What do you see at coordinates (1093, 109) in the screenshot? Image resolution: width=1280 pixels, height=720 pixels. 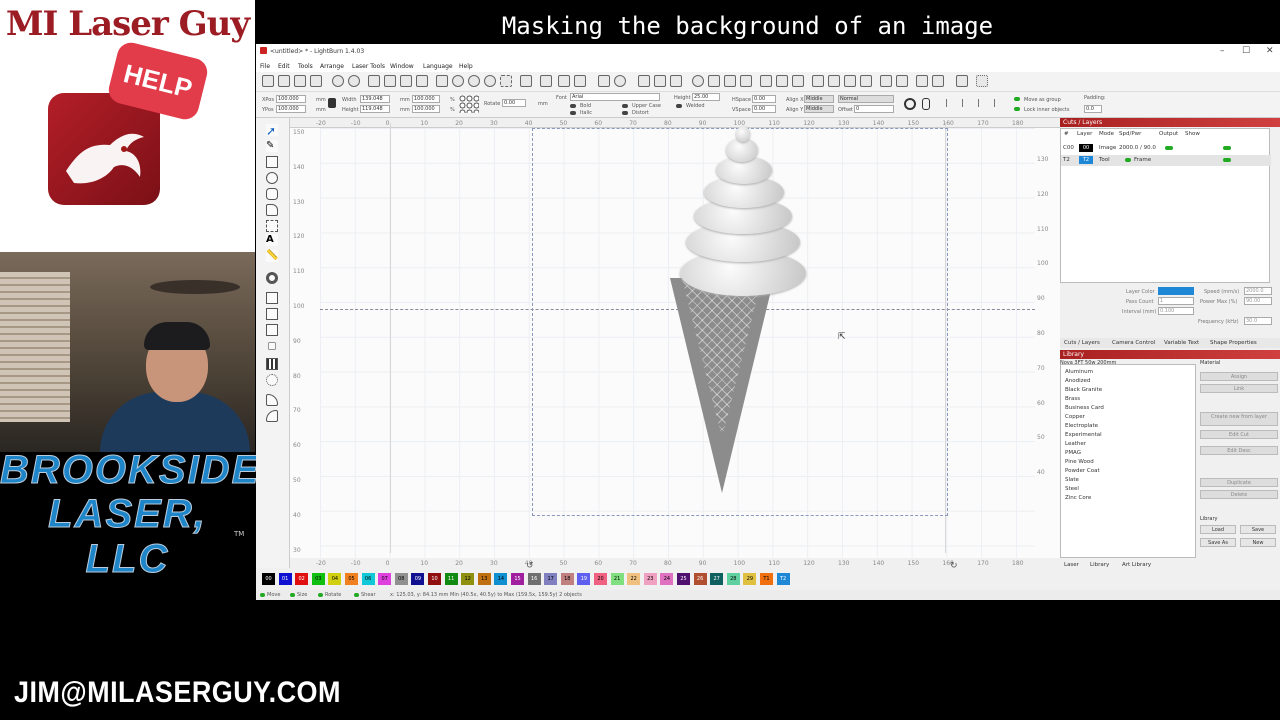 I see `padding-input: 0.0` at bounding box center [1093, 109].